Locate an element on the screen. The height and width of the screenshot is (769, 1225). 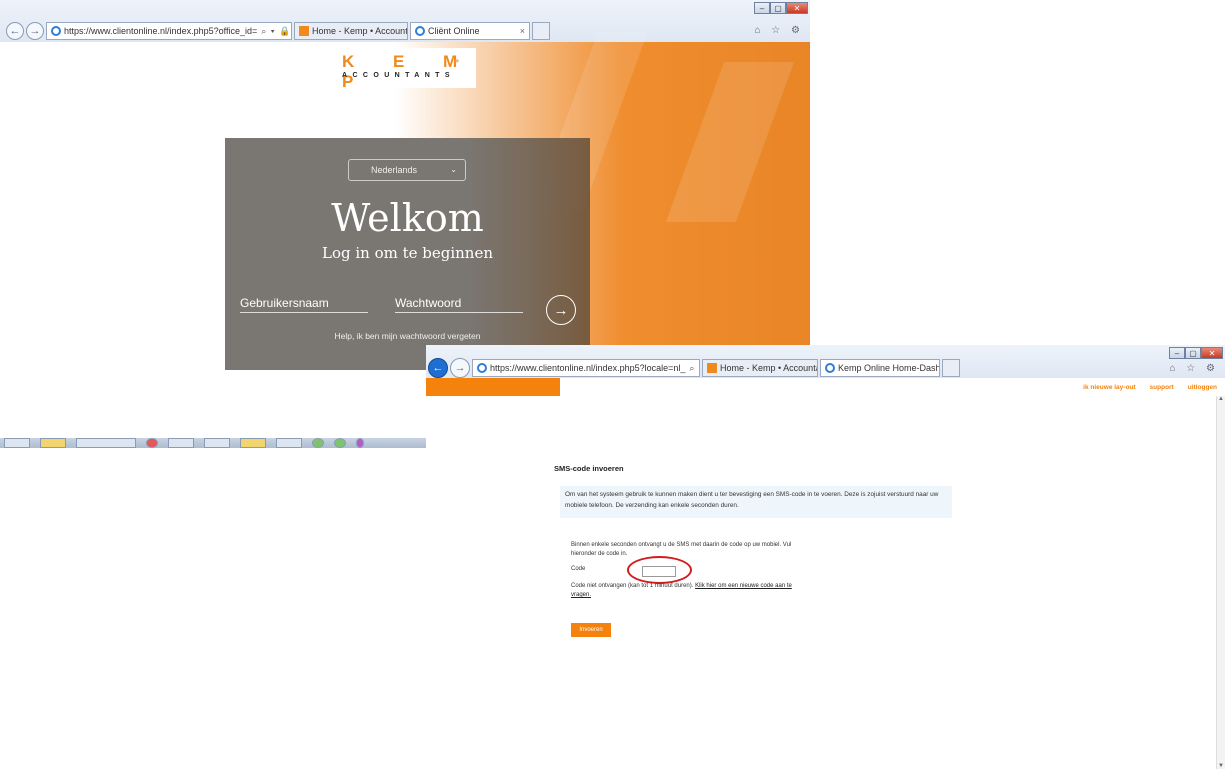
welcome-subtitle: Log in om te beginnen is located at coordinates (407, 253).